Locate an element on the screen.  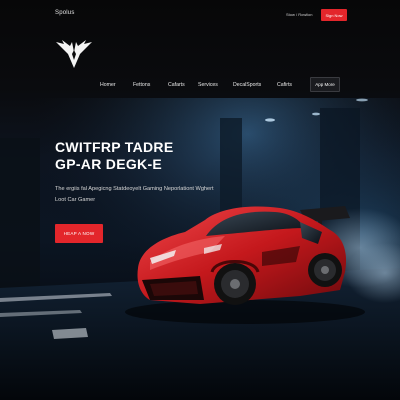
brand-name: Spolus is located at coordinates (65, 13).